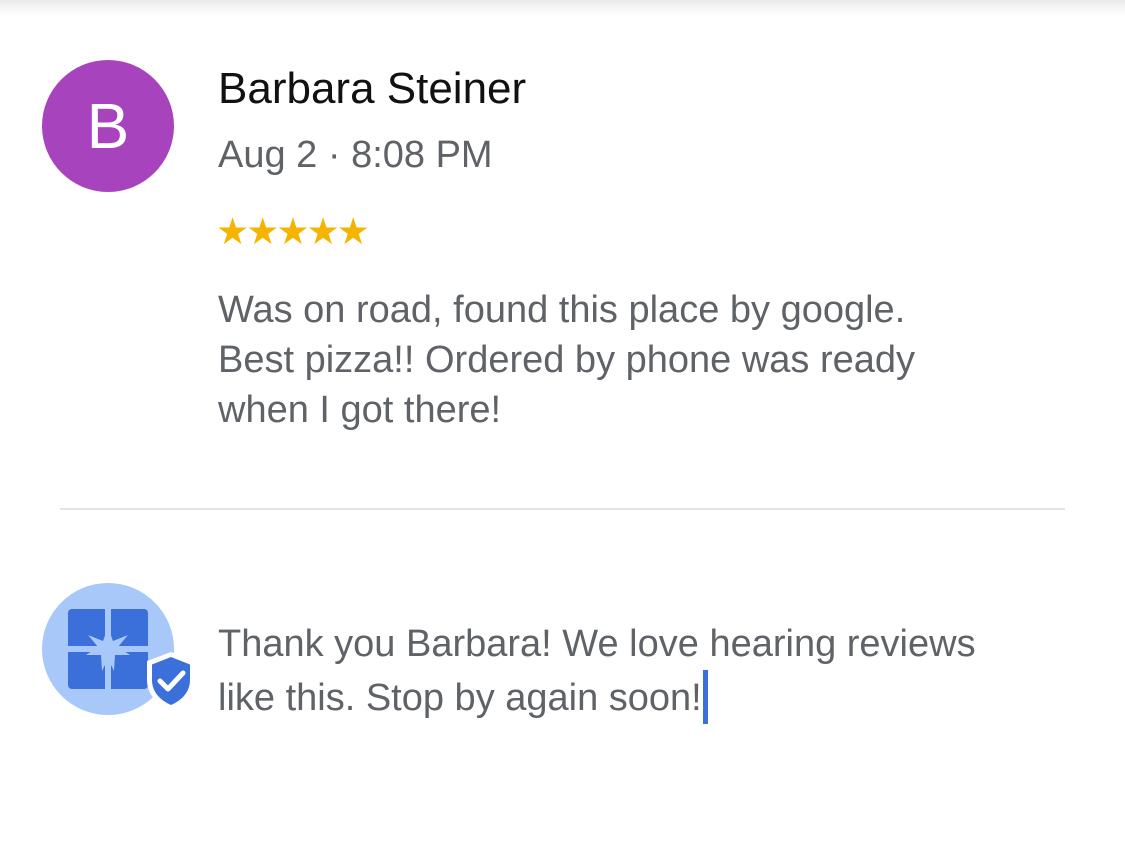  I want to click on business-storefront-icon, so click(108, 649).